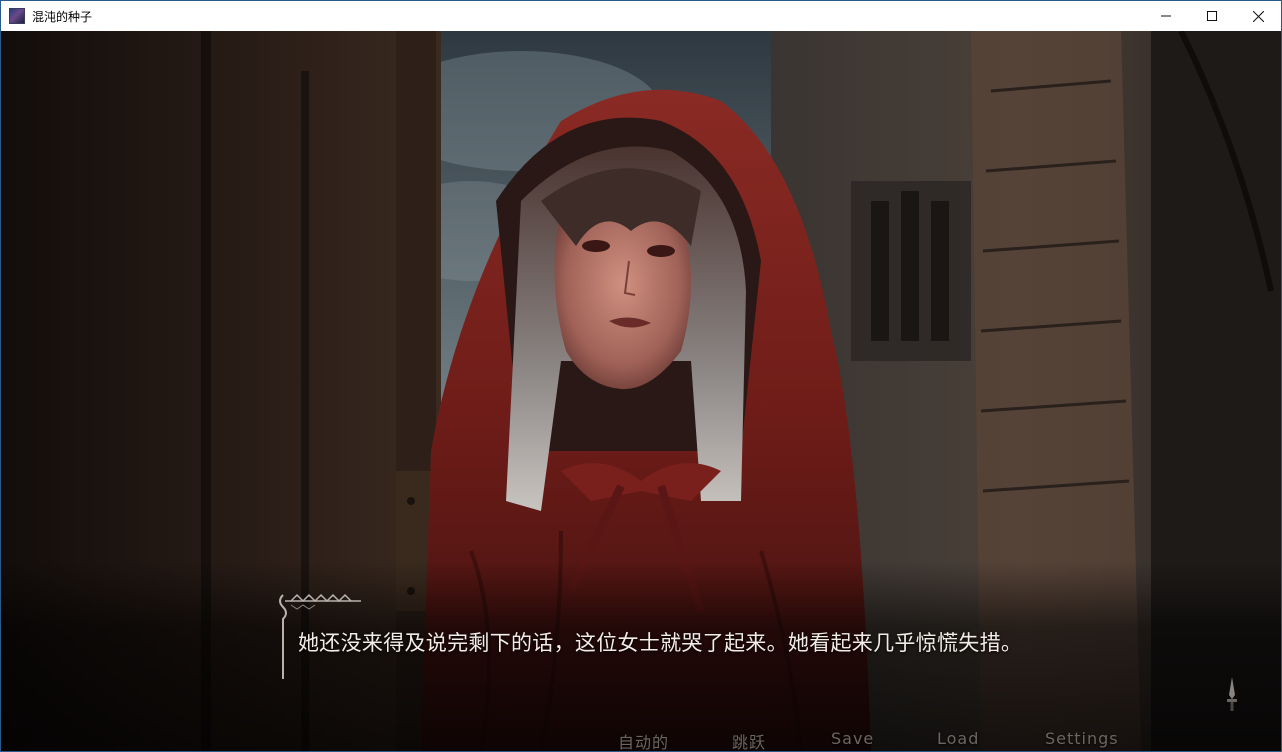  I want to click on save-button: Save, so click(852, 738).